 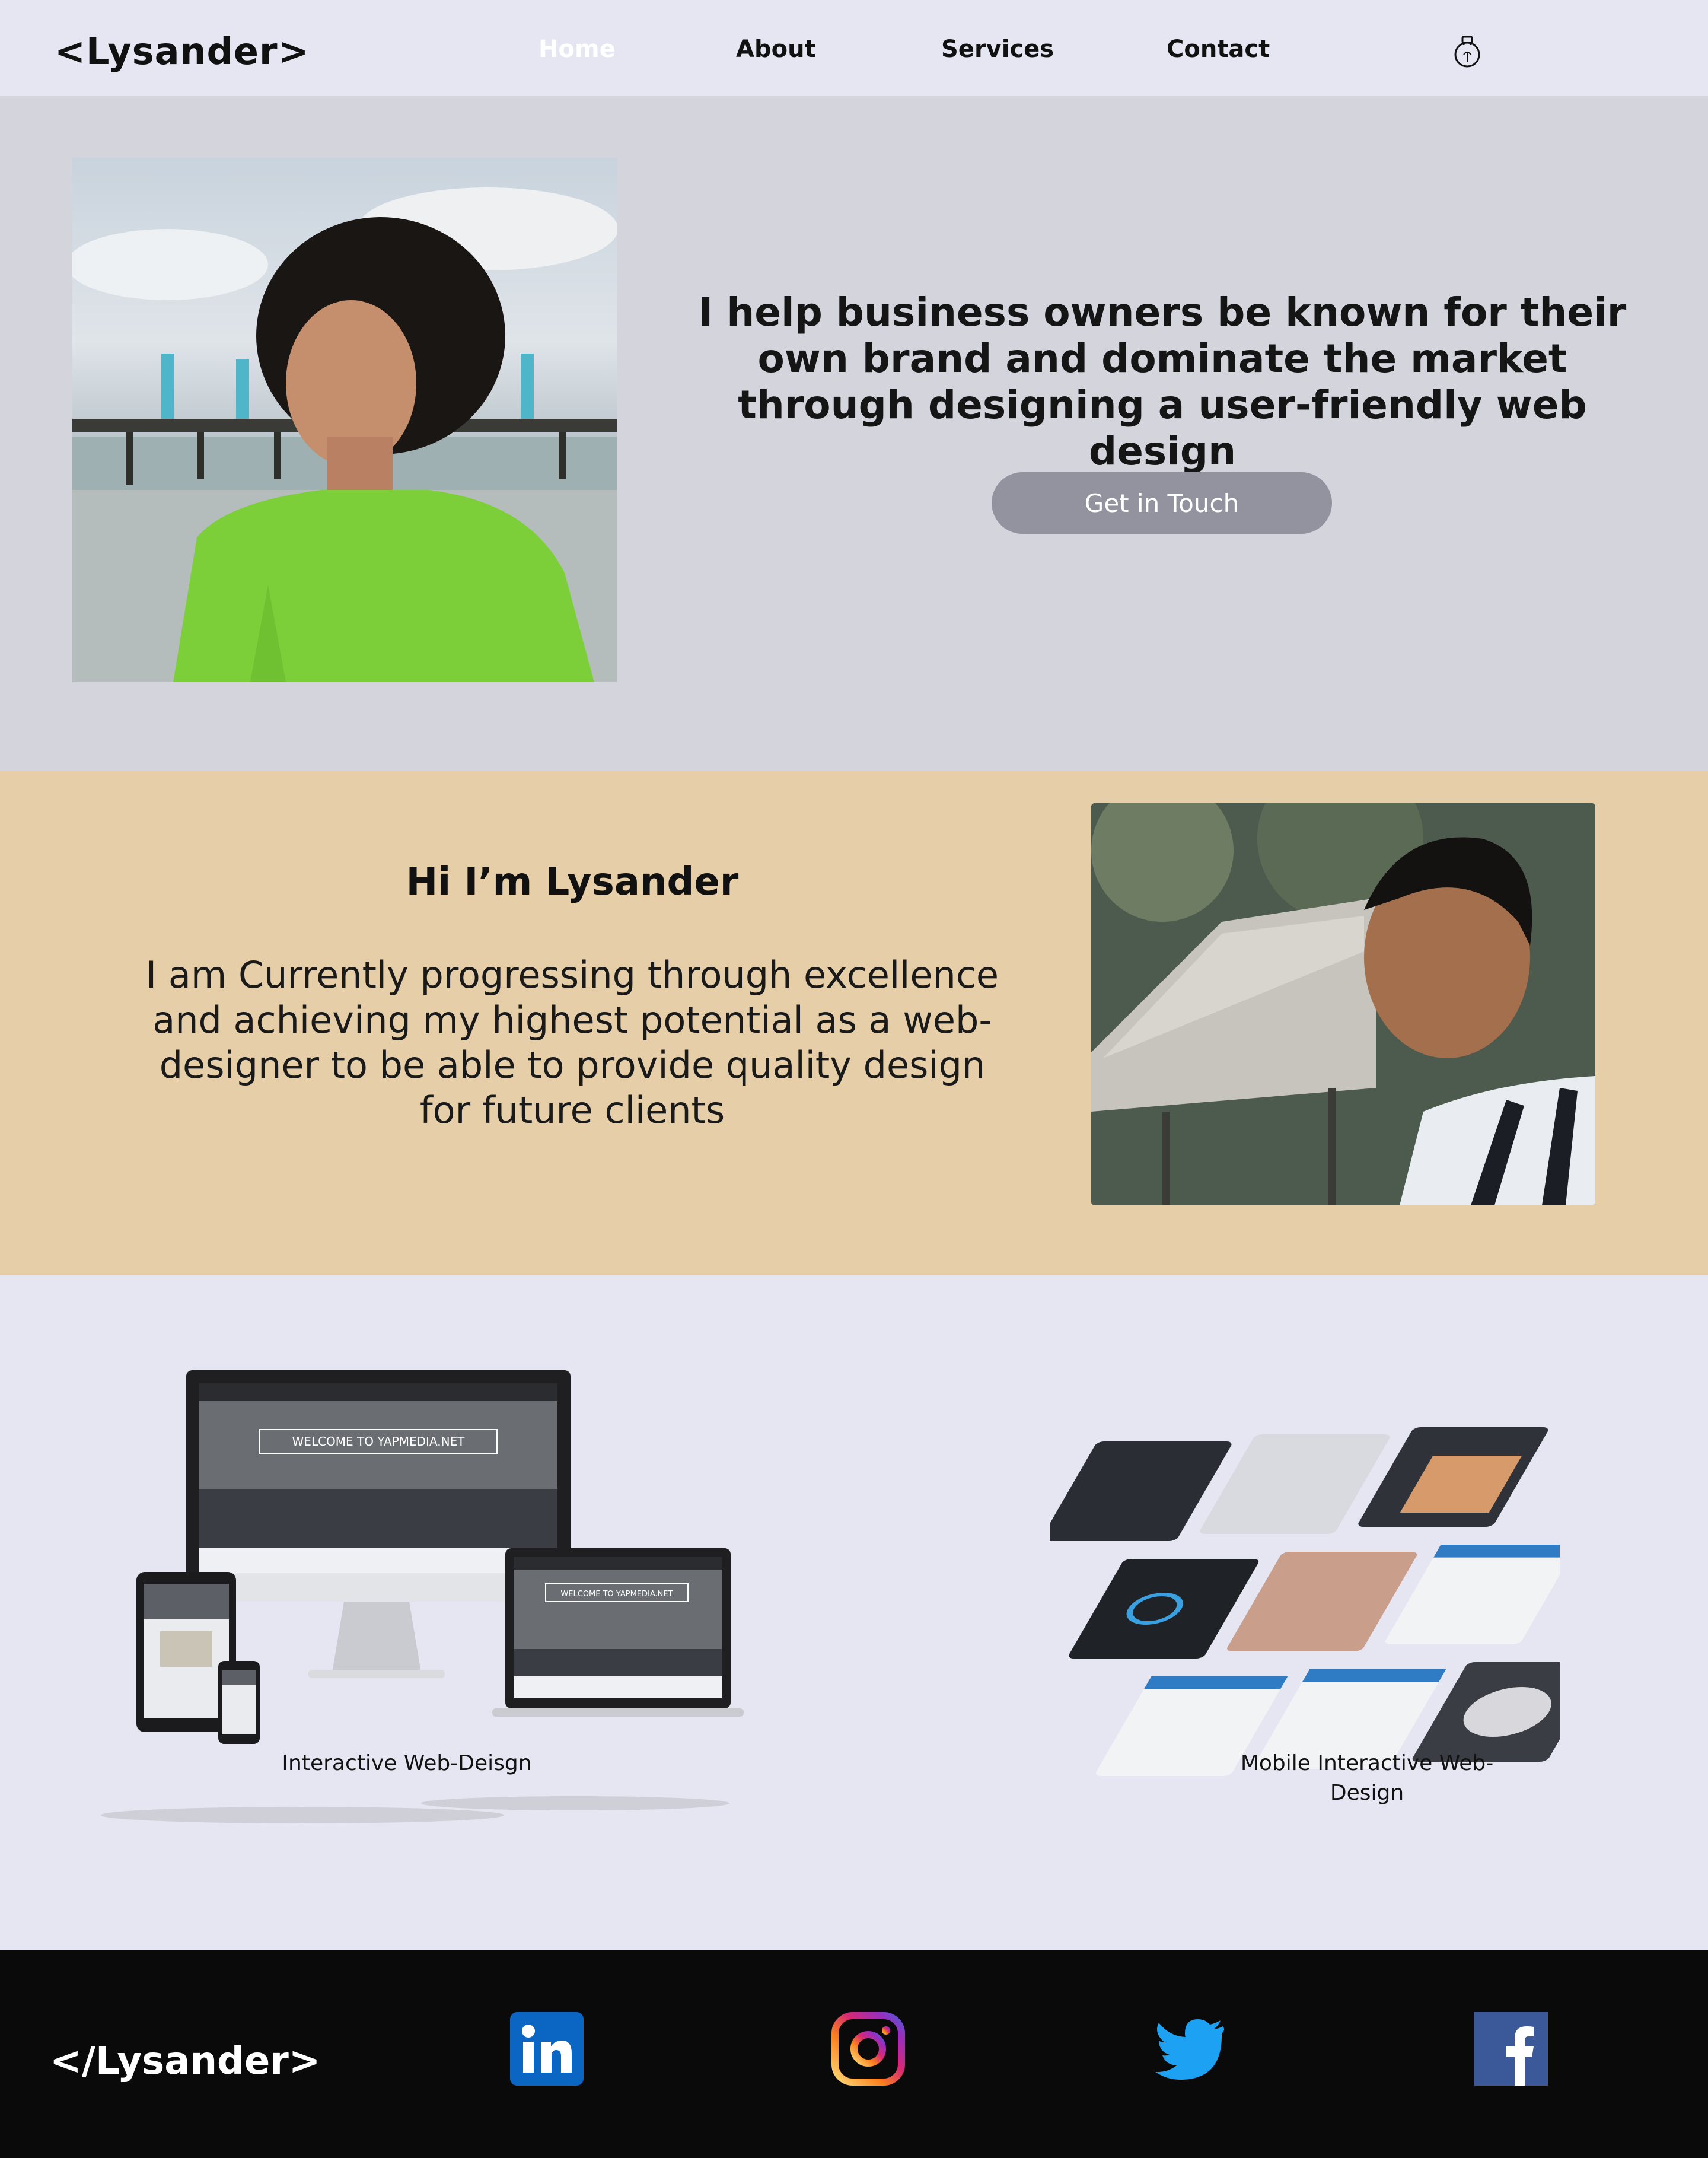 I want to click on hero-portrait-photo, so click(x=344, y=420).